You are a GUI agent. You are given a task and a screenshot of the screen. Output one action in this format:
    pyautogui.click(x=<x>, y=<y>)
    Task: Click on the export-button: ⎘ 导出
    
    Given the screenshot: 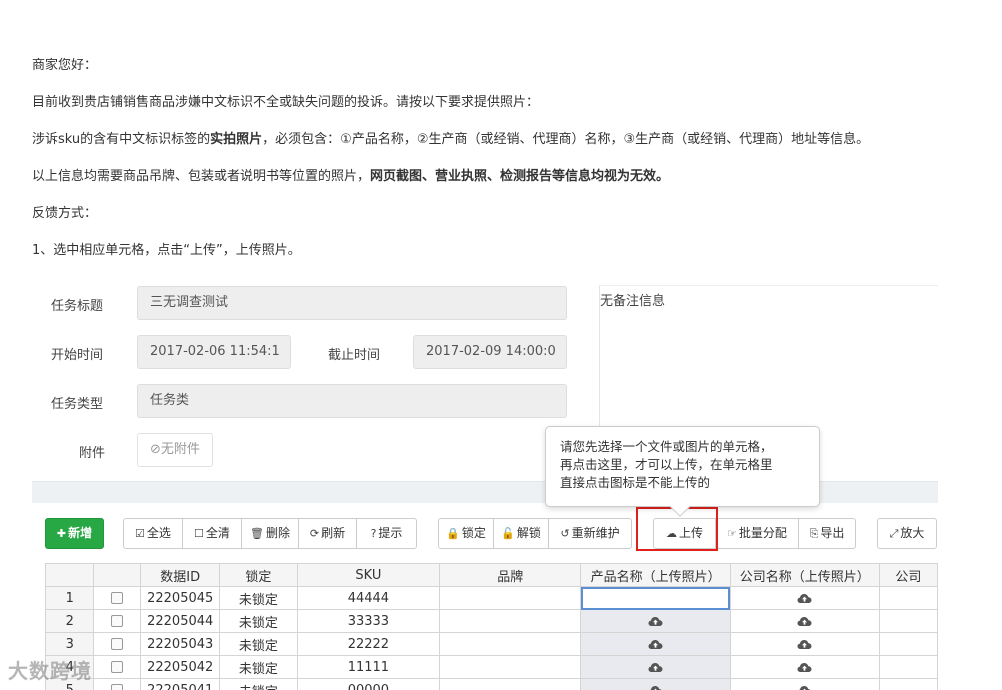 What is the action you would take?
    pyautogui.click(x=827, y=533)
    